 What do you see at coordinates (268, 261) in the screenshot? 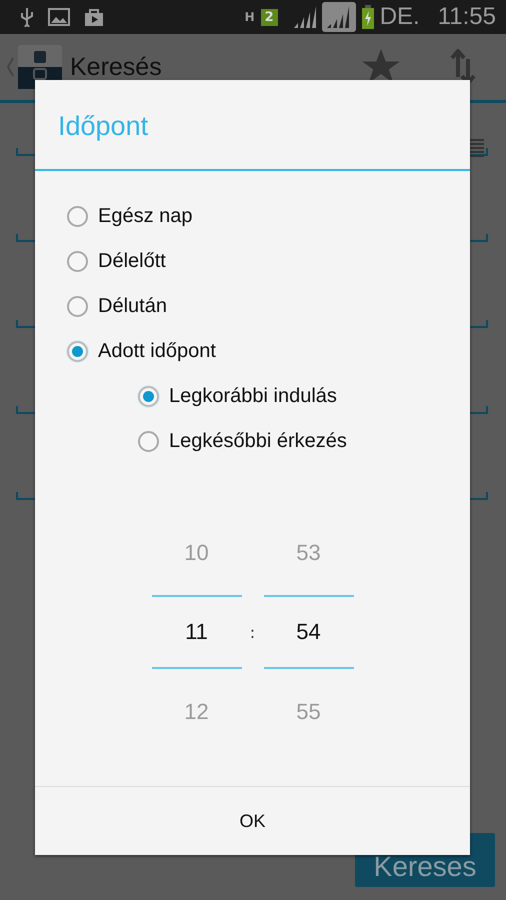
I see `radio-option: Délelőtt` at bounding box center [268, 261].